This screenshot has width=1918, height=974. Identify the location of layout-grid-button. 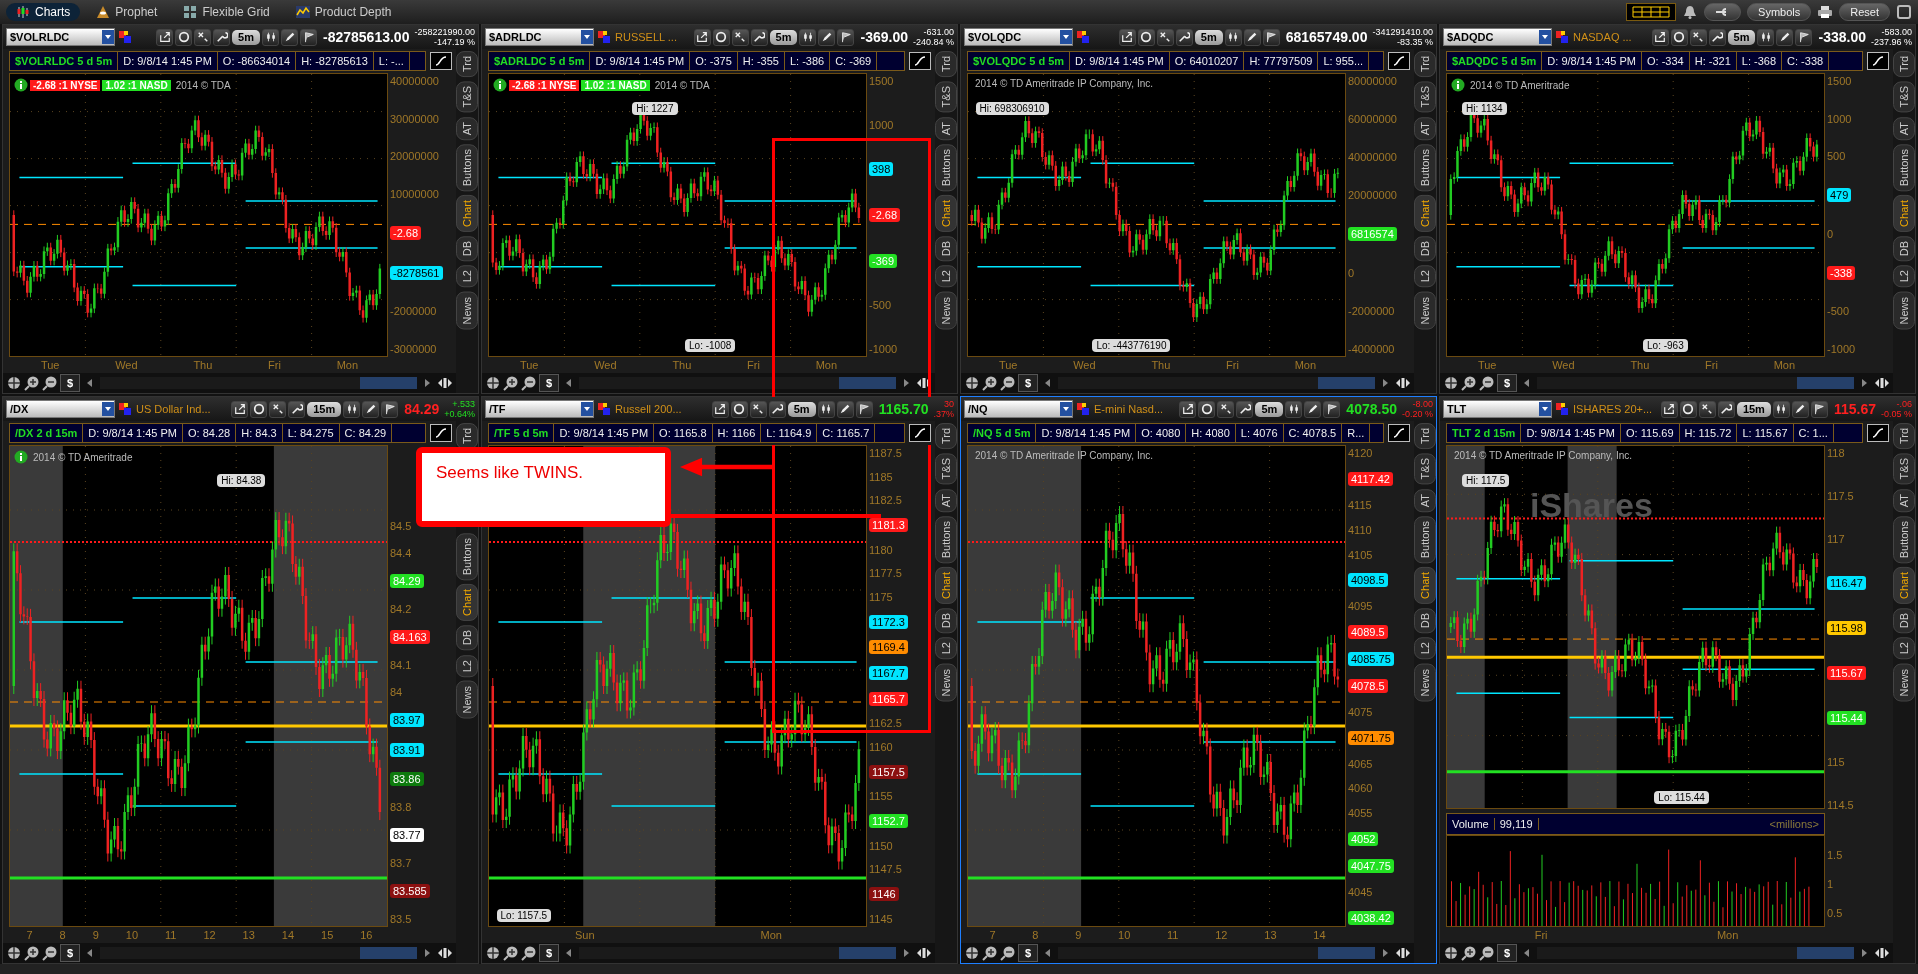
(1651, 12).